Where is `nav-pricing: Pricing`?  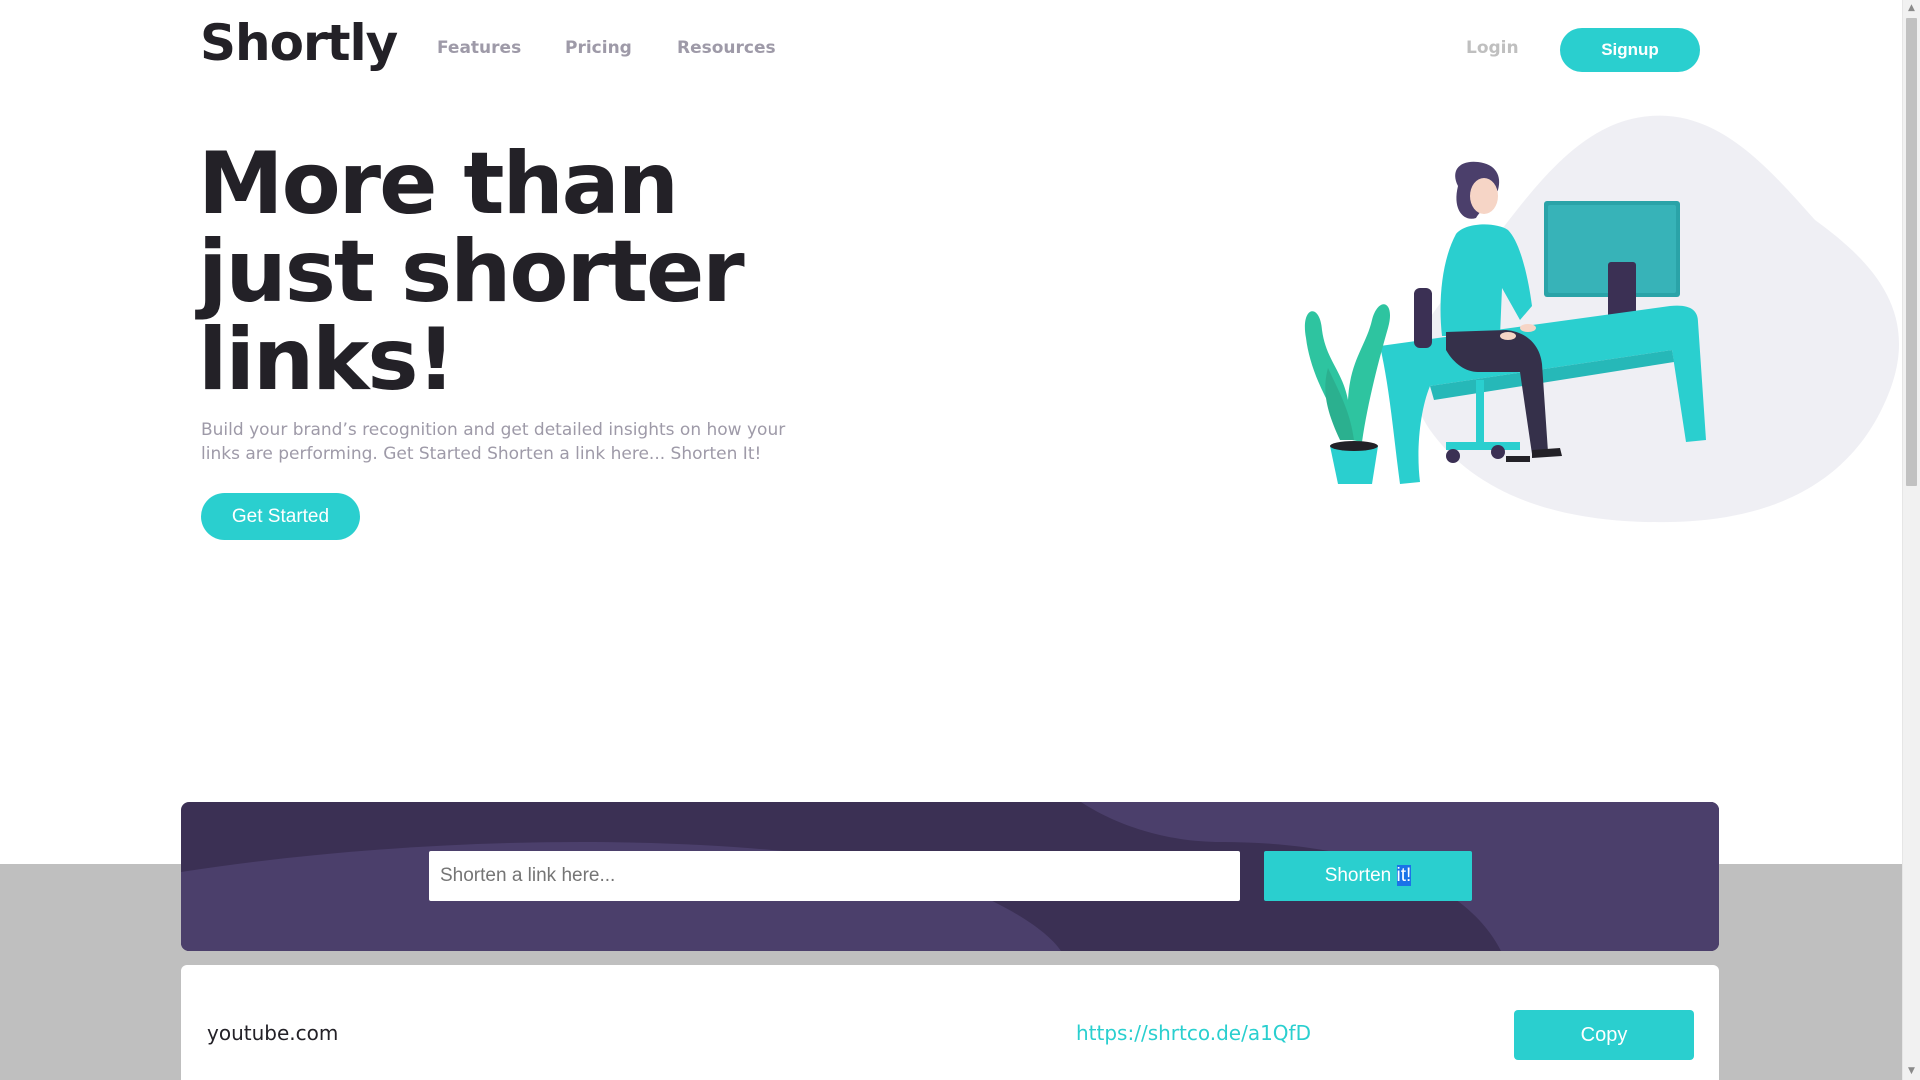
nav-pricing: Pricing is located at coordinates (598, 48).